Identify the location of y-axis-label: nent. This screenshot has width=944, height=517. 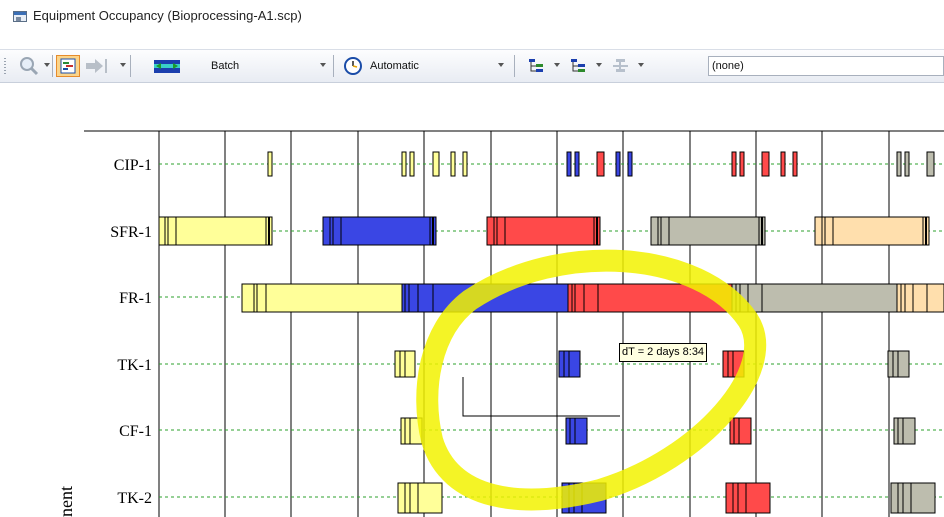
(66, 501).